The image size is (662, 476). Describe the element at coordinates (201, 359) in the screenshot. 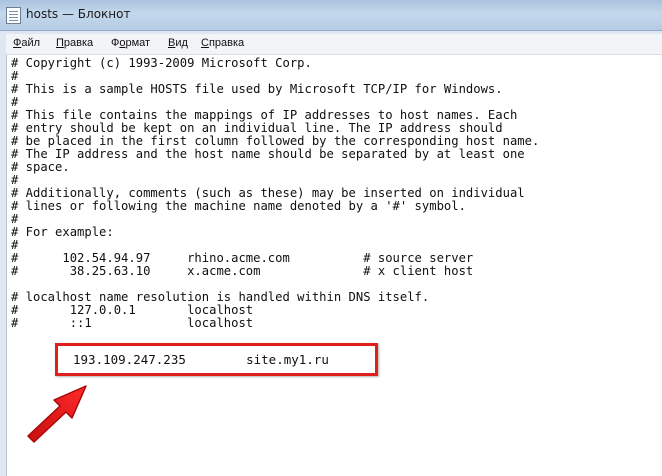

I see `added-hosts-entry: 193.109.247.235 site.my1.ru` at that location.